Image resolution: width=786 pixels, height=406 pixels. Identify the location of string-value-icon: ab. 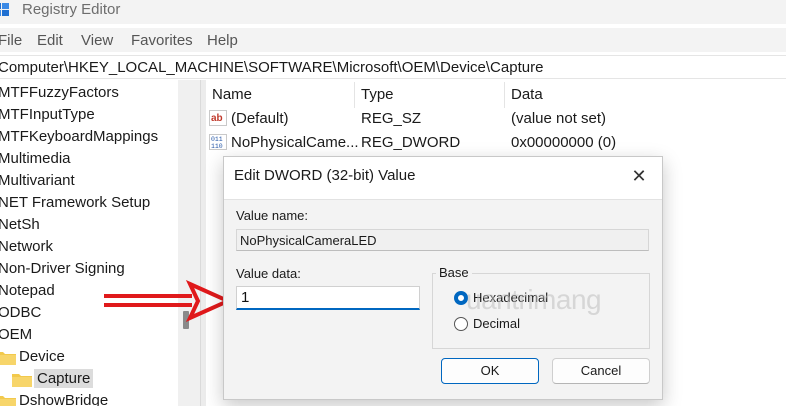
(218, 118).